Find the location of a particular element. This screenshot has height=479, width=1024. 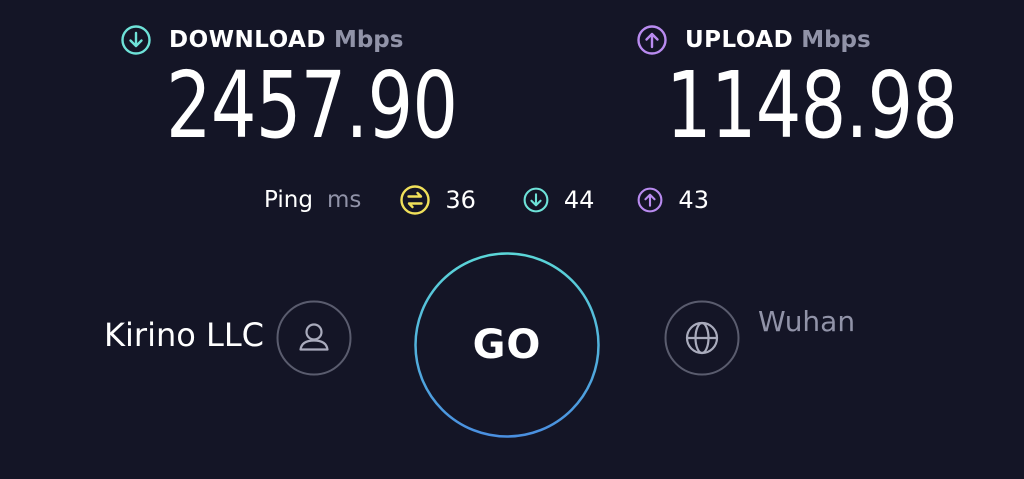

go-button: GO is located at coordinates (507, 345).